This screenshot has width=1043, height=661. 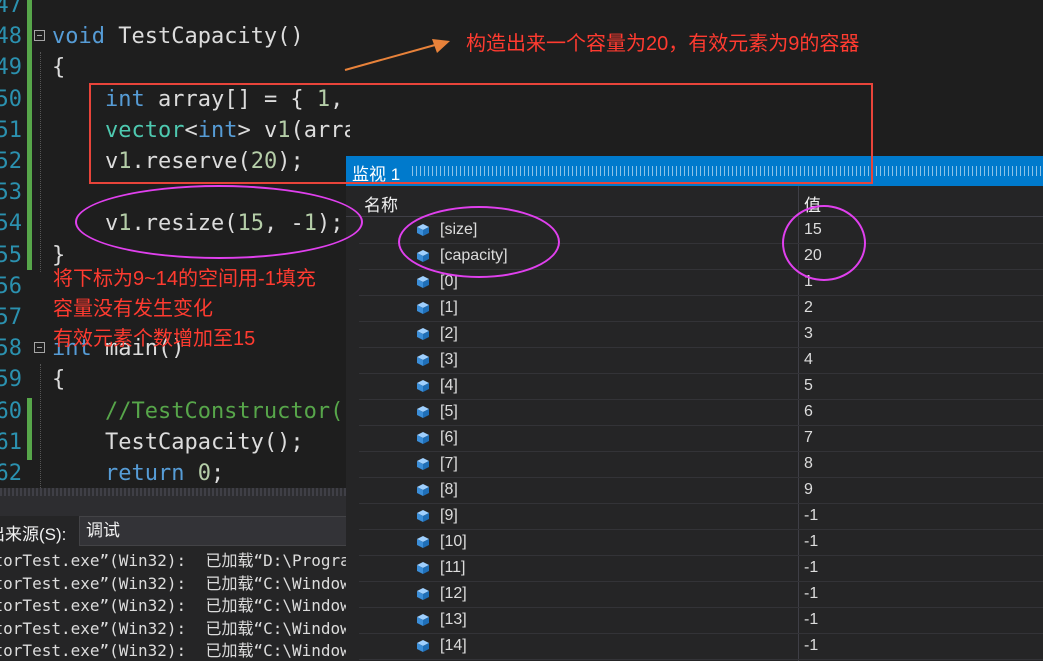 I want to click on line-number: 48, so click(x=11, y=37).